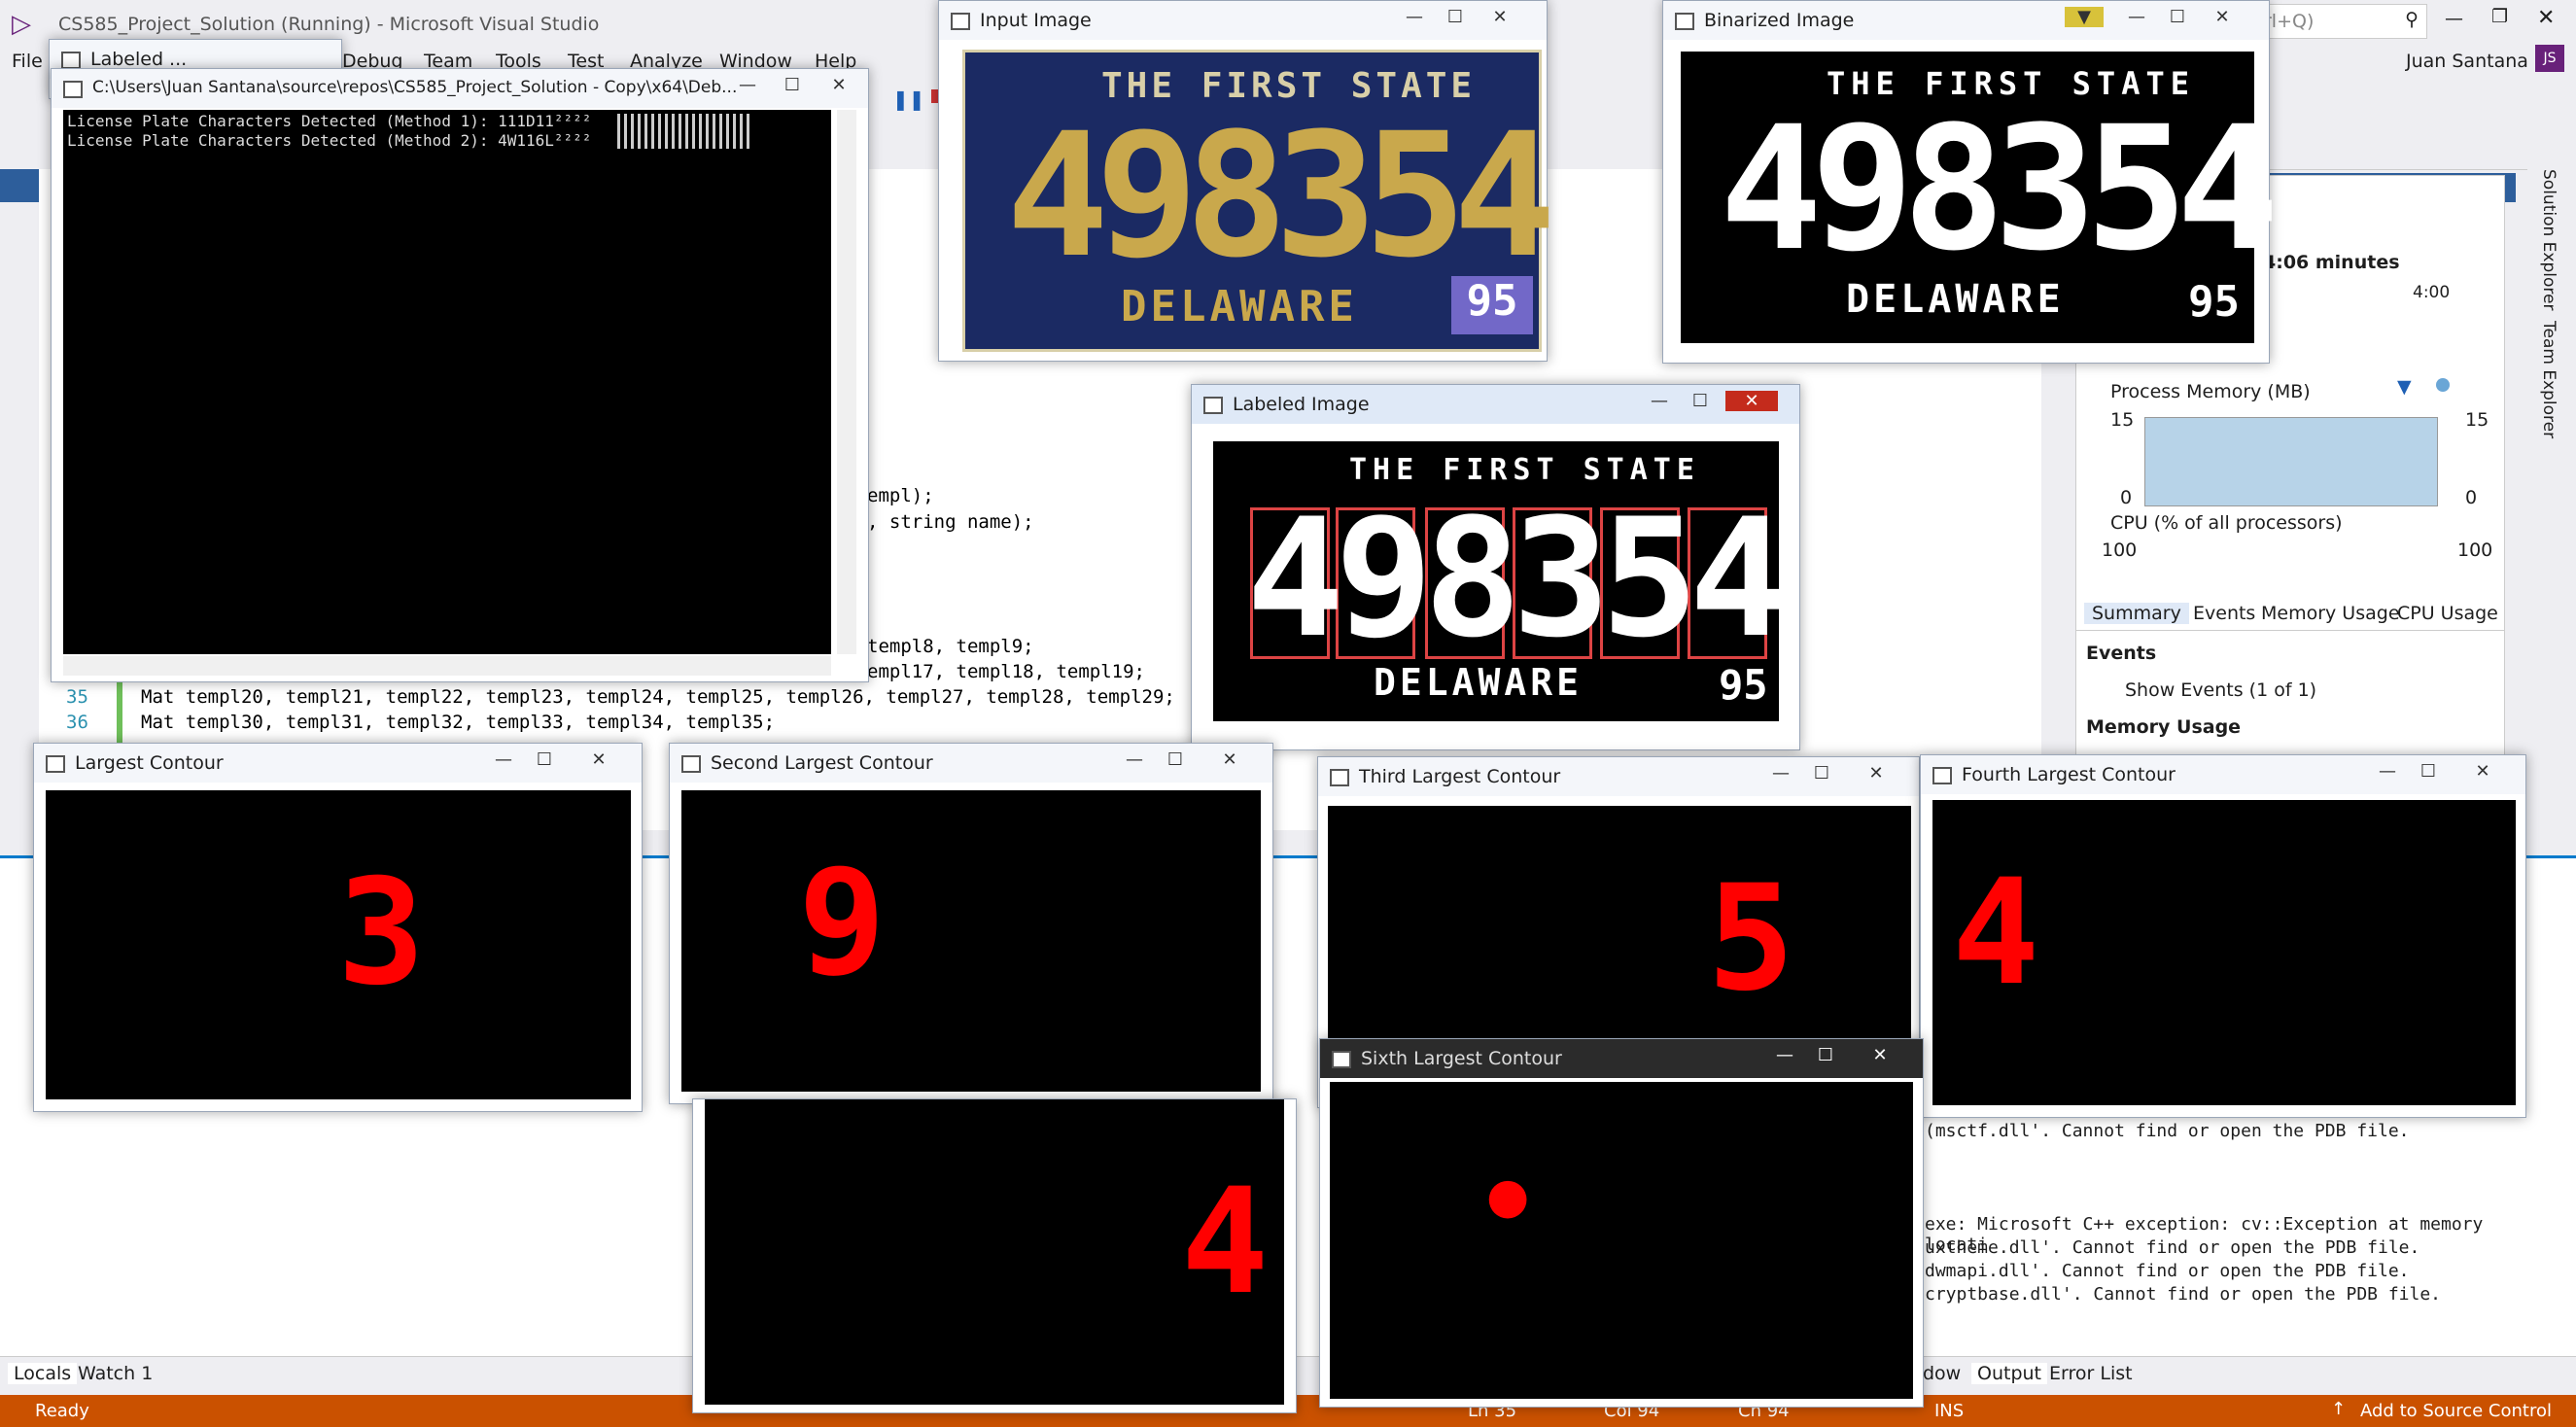 The width and height of the screenshot is (2576, 1427). I want to click on fourth-contour-window: Fourth Largest Contour — ☐ ✕ 4, so click(2223, 936).